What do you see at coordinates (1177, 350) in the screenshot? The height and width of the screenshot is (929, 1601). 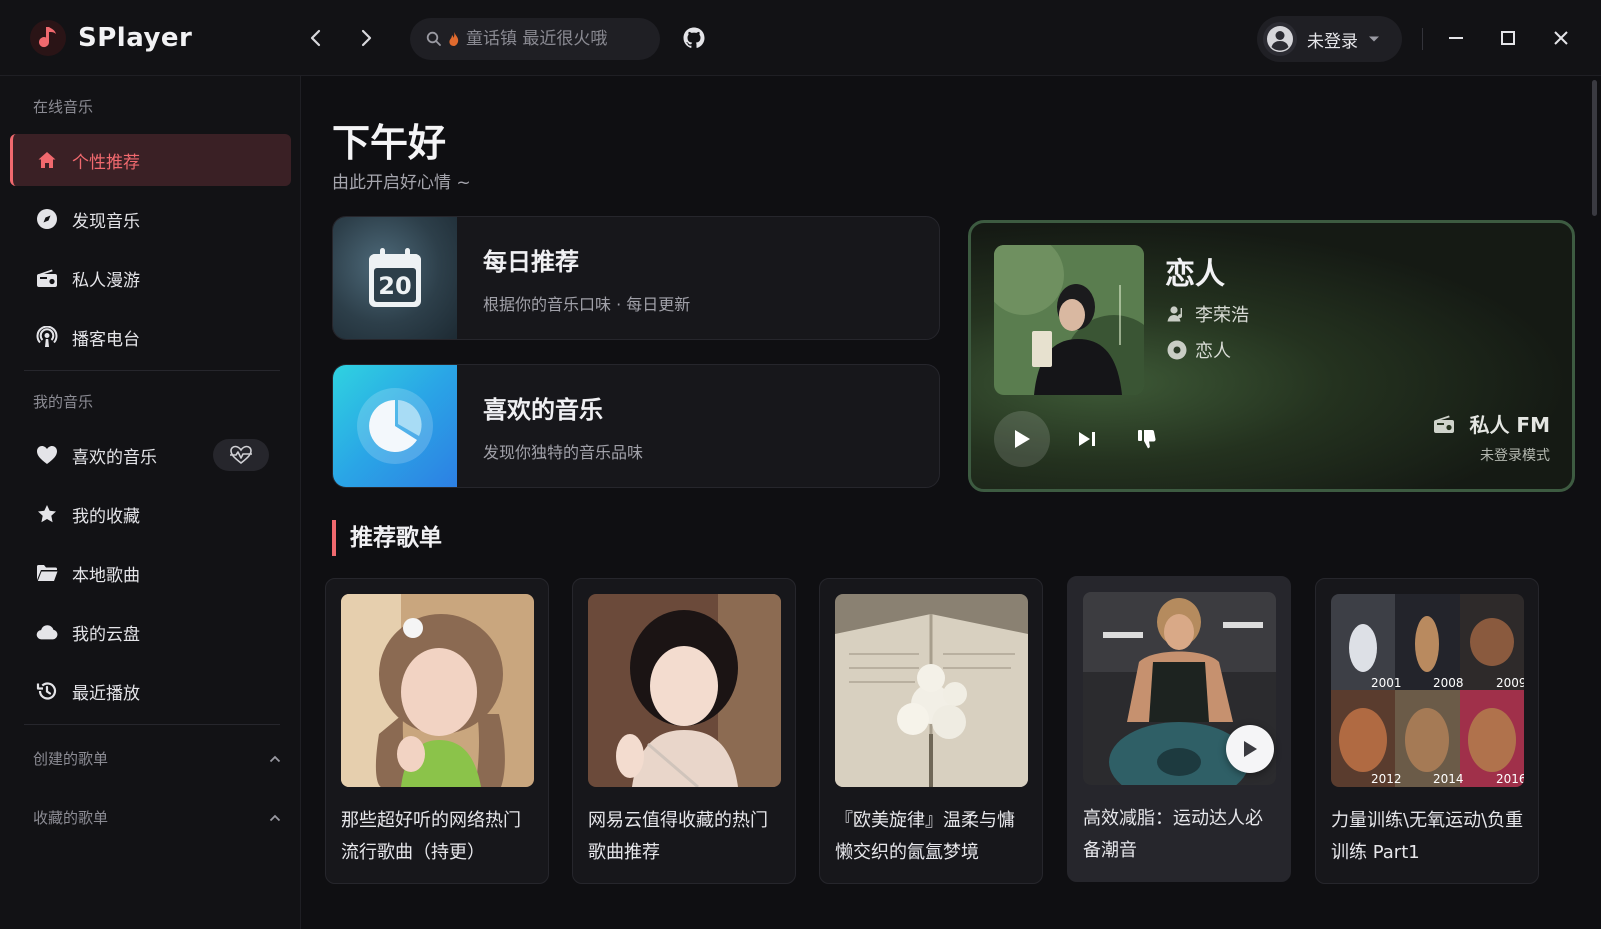 I see `album-icon` at bounding box center [1177, 350].